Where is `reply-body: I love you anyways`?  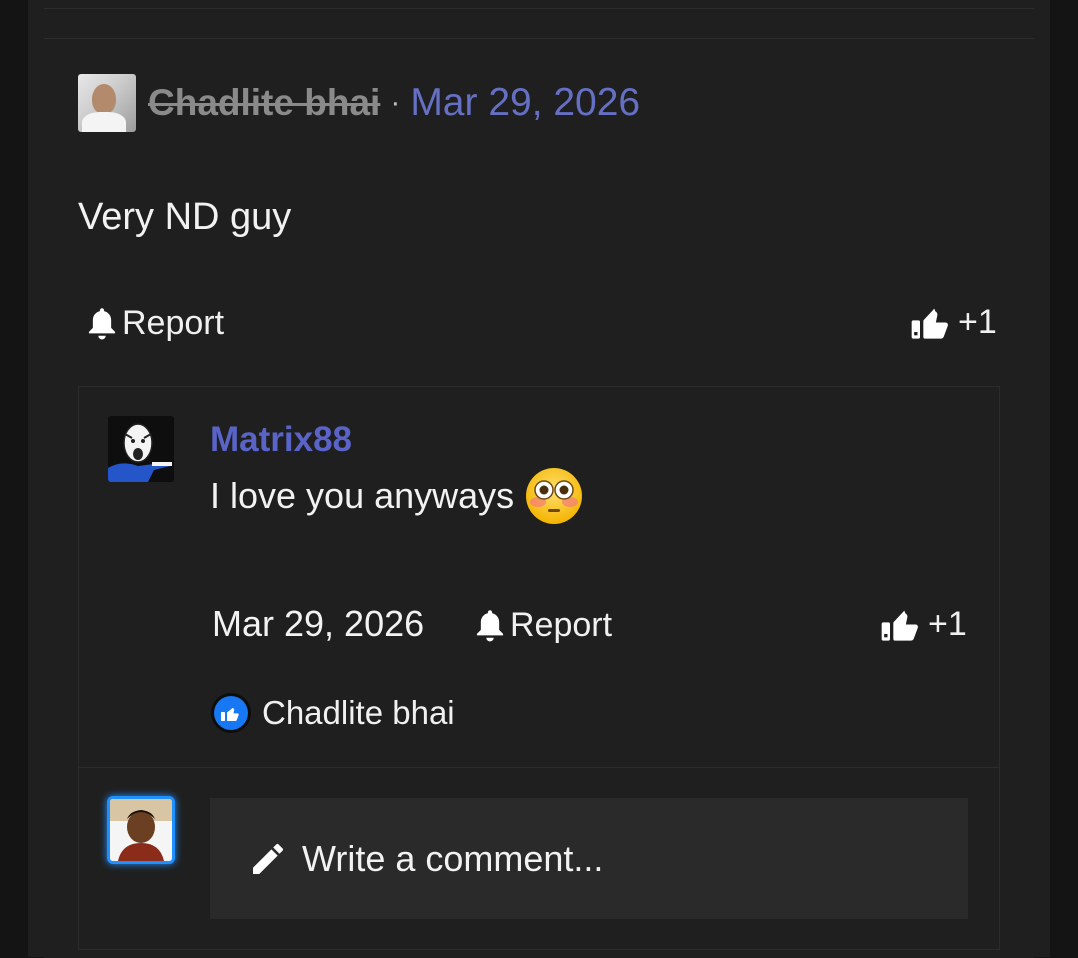
reply-body: I love you anyways is located at coordinates (397, 496).